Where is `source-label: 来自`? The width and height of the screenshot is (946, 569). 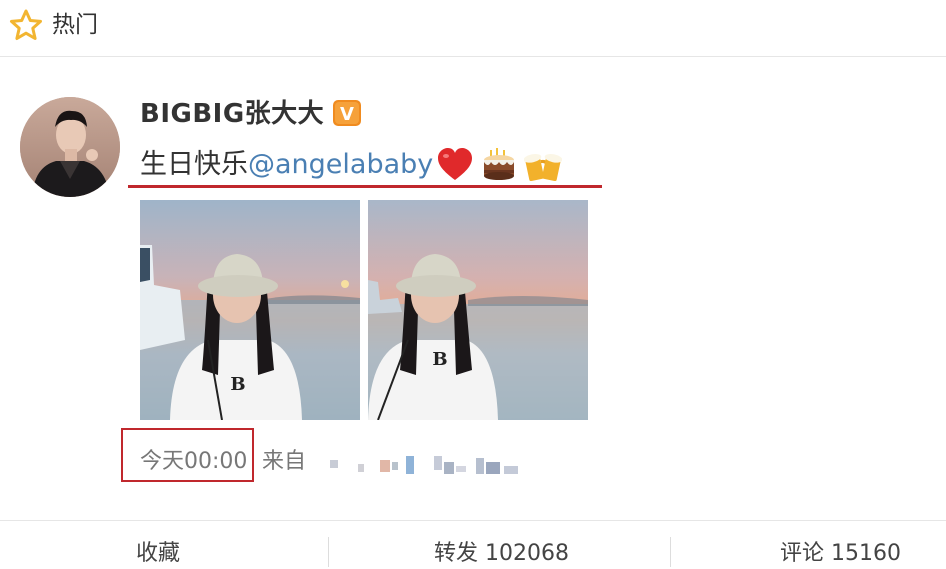 source-label: 来自 is located at coordinates (284, 461).